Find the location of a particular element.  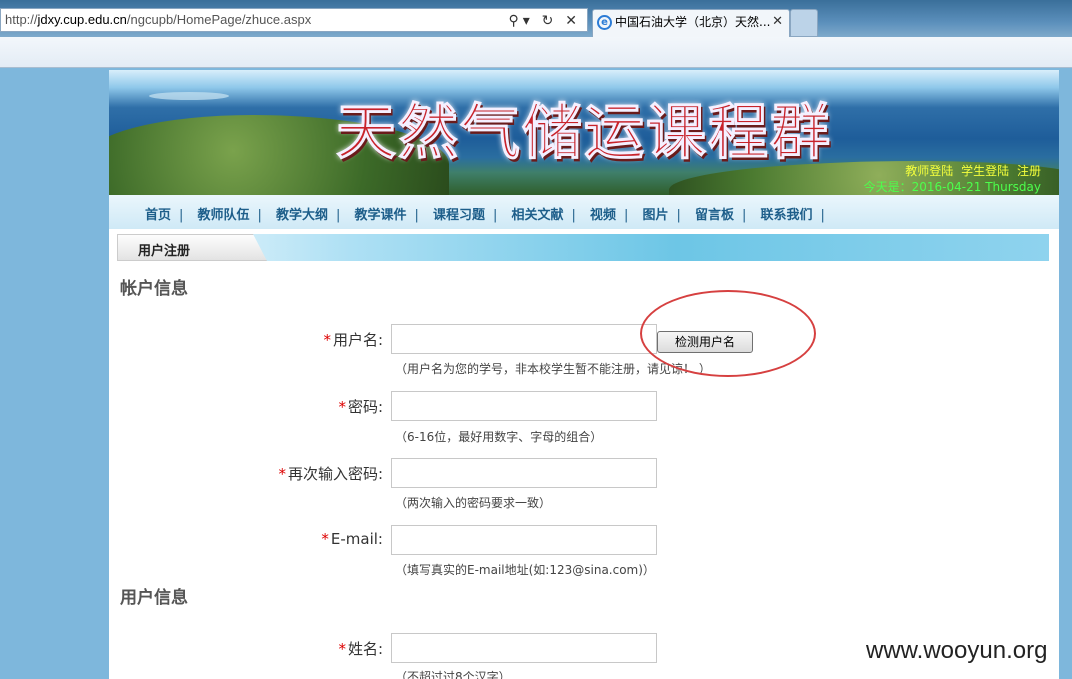

password-confirm-label: * 再次输入密码: is located at coordinates (330, 474).